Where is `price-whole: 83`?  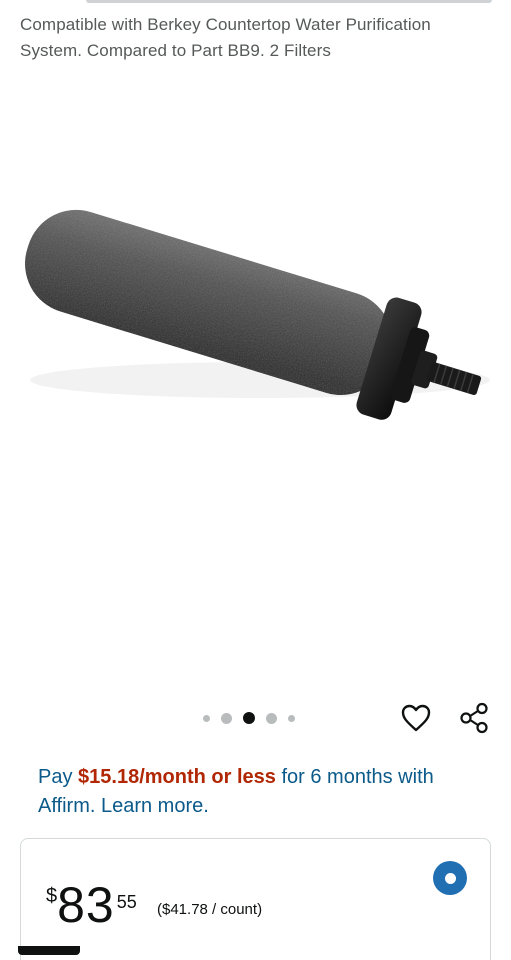 price-whole: 83 is located at coordinates (86, 905).